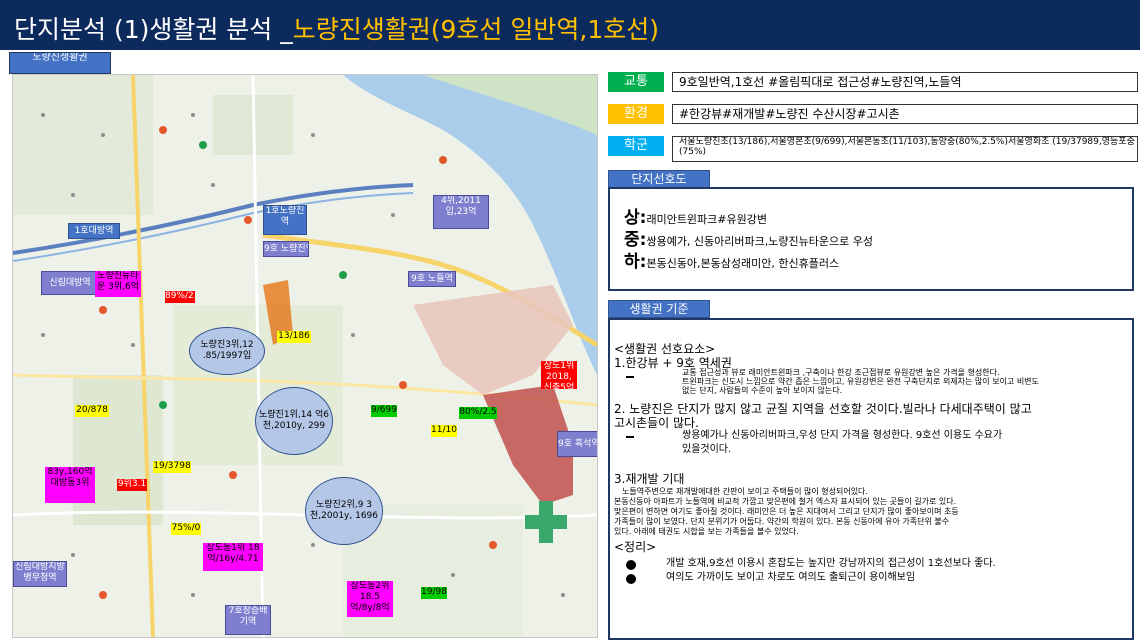 This screenshot has height=641, width=1140. I want to click on map-label-green-2: 80%/2.5, so click(478, 413).